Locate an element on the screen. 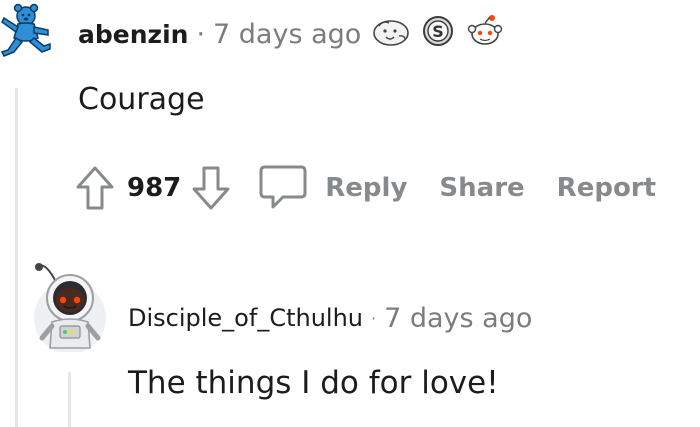  svg-text: S is located at coordinates (439, 31).